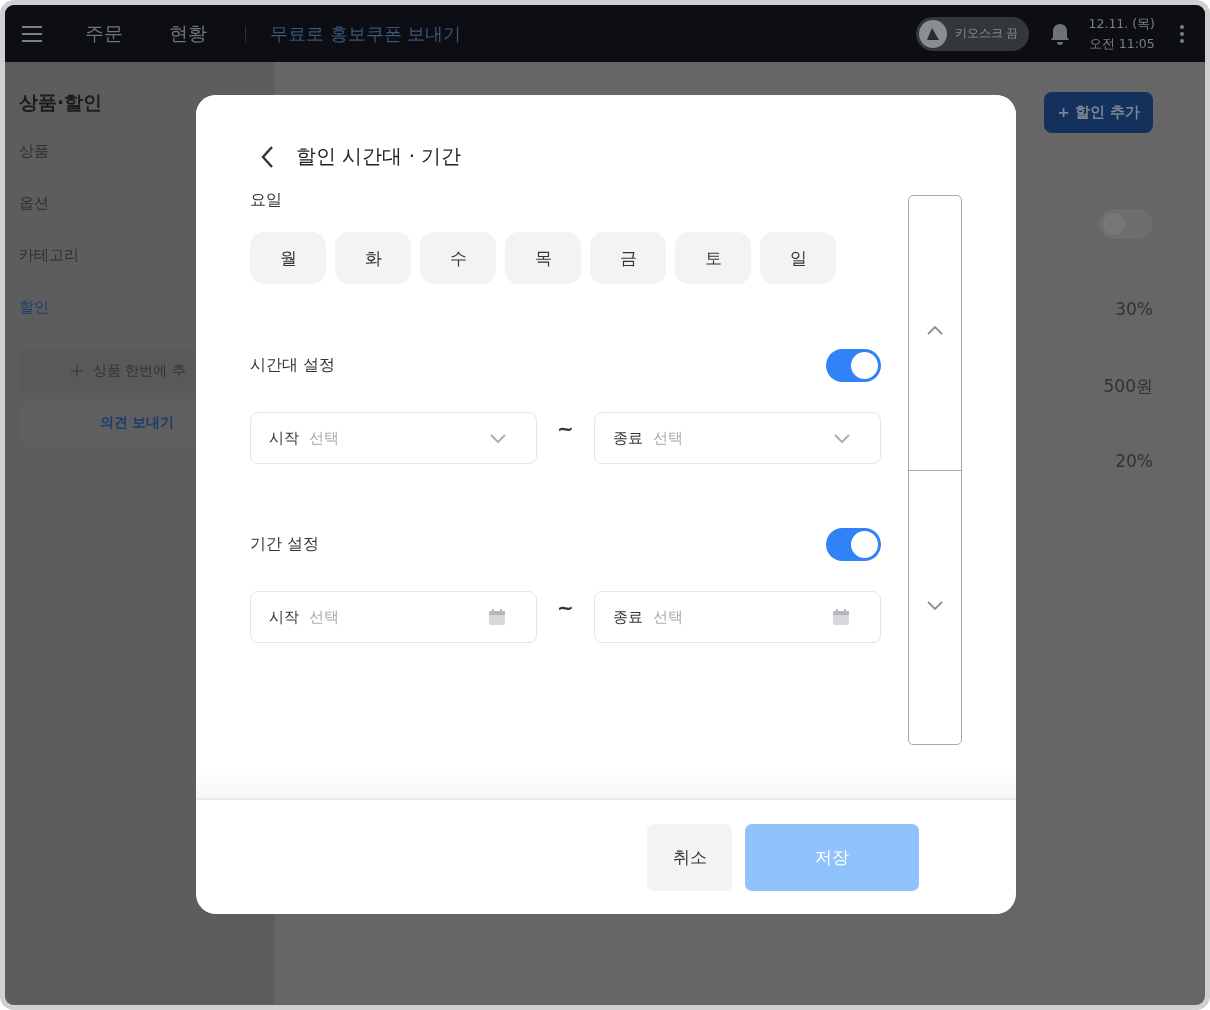 The image size is (1210, 1010). I want to click on day-button: 월, so click(288, 258).